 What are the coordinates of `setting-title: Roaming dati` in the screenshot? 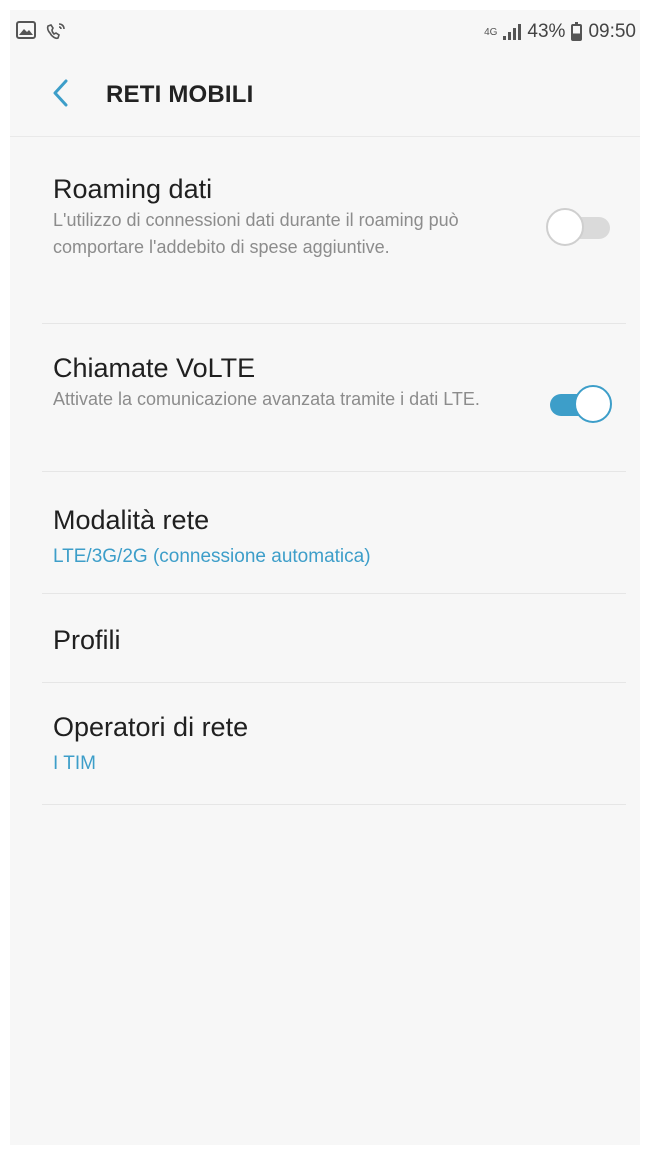 It's located at (133, 189).